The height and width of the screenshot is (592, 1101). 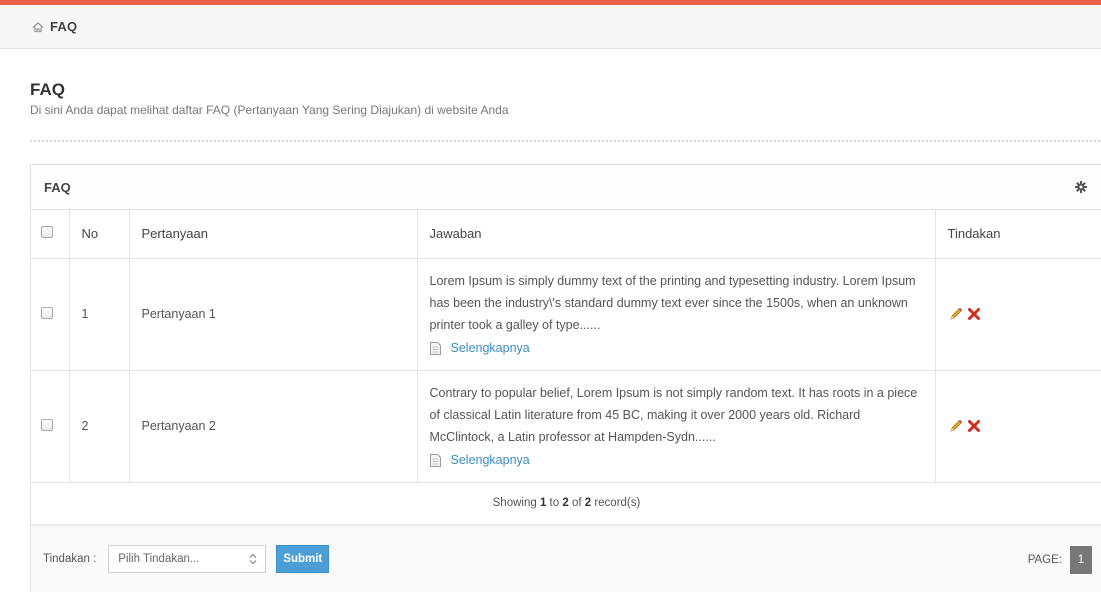 I want to click on pagination: PAGE: 1, so click(x=1060, y=560).